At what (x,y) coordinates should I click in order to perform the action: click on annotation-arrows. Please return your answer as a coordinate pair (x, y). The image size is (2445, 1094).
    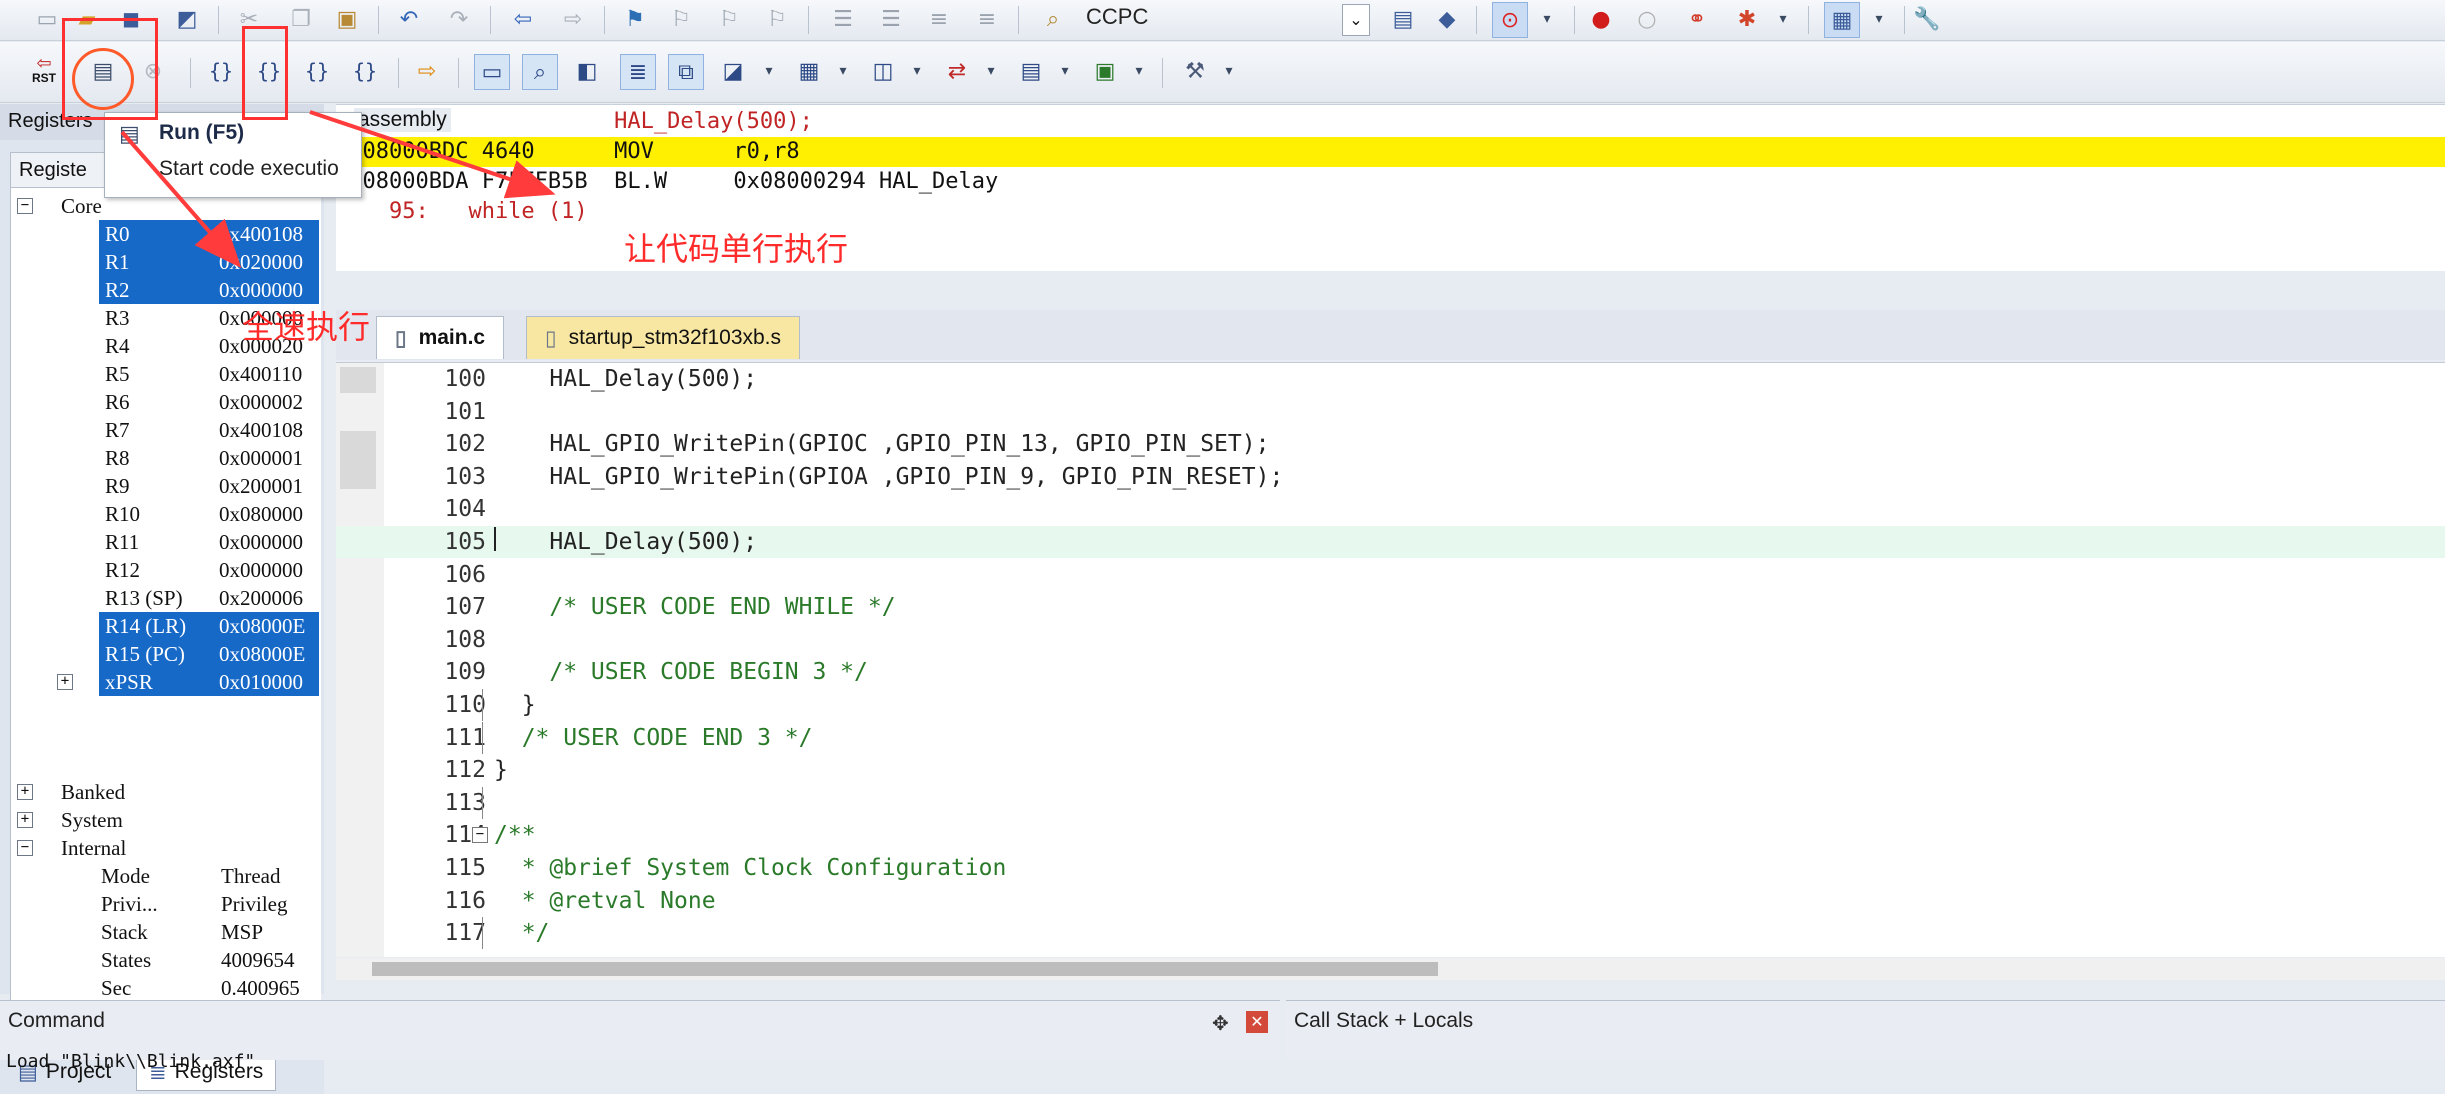
    Looking at the image, I should click on (338, 189).